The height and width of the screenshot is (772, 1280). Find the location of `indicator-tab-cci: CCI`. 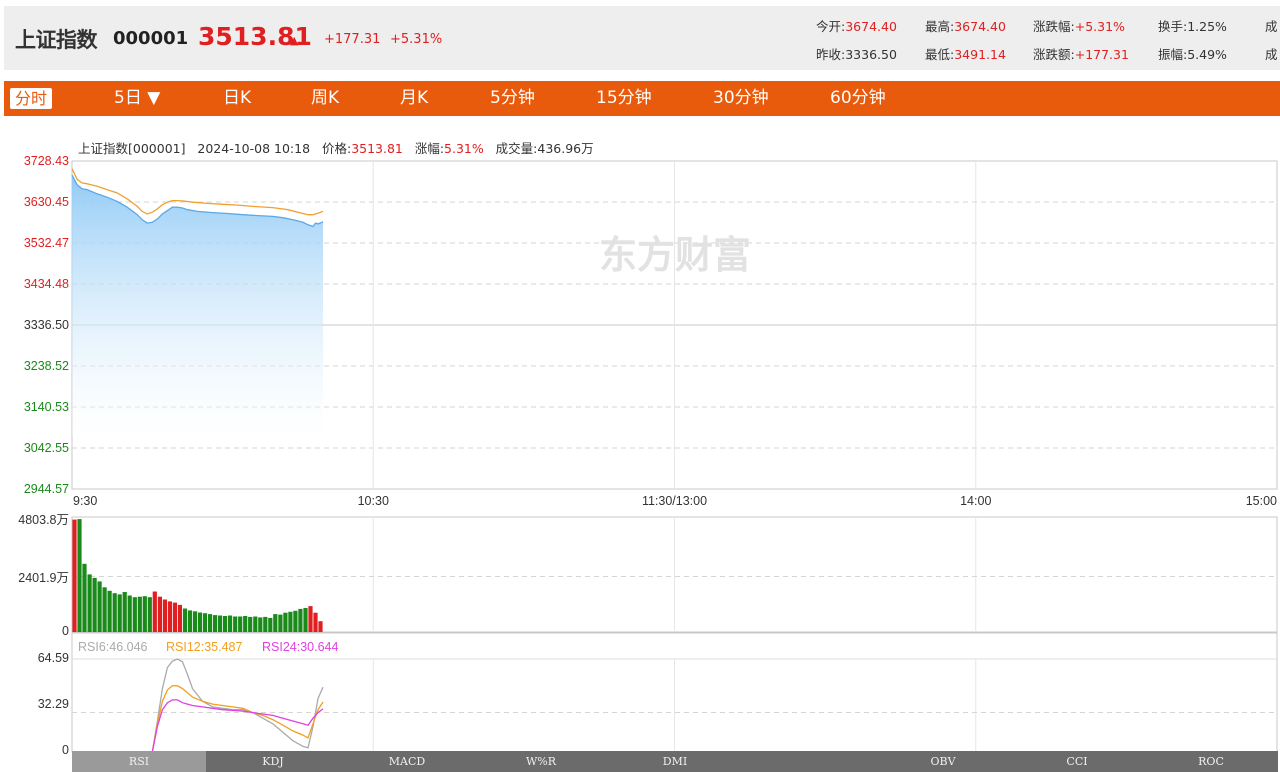

indicator-tab-cci: CCI is located at coordinates (1077, 761).